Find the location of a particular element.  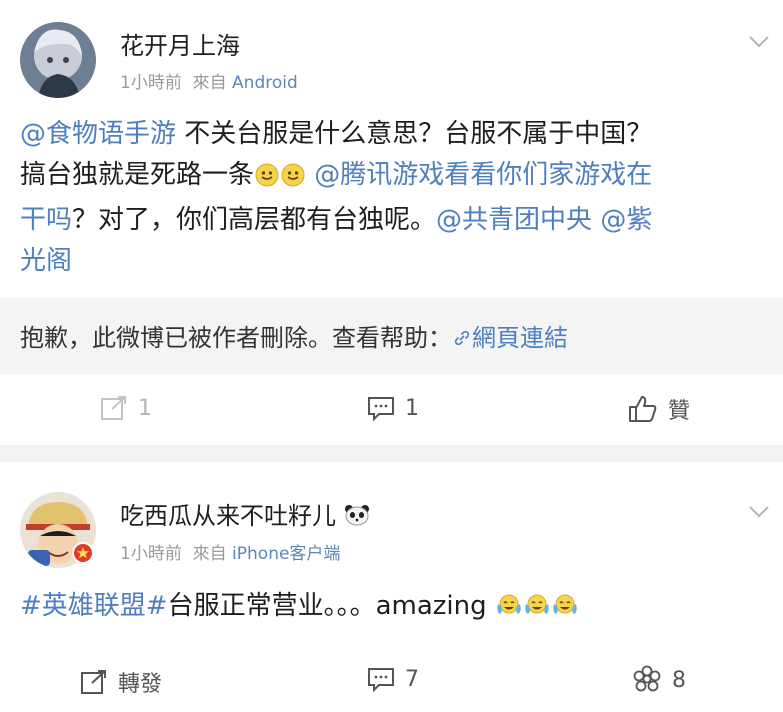

mention-link: @腾讯游戏看看你们家游戏在 is located at coordinates (483, 175).